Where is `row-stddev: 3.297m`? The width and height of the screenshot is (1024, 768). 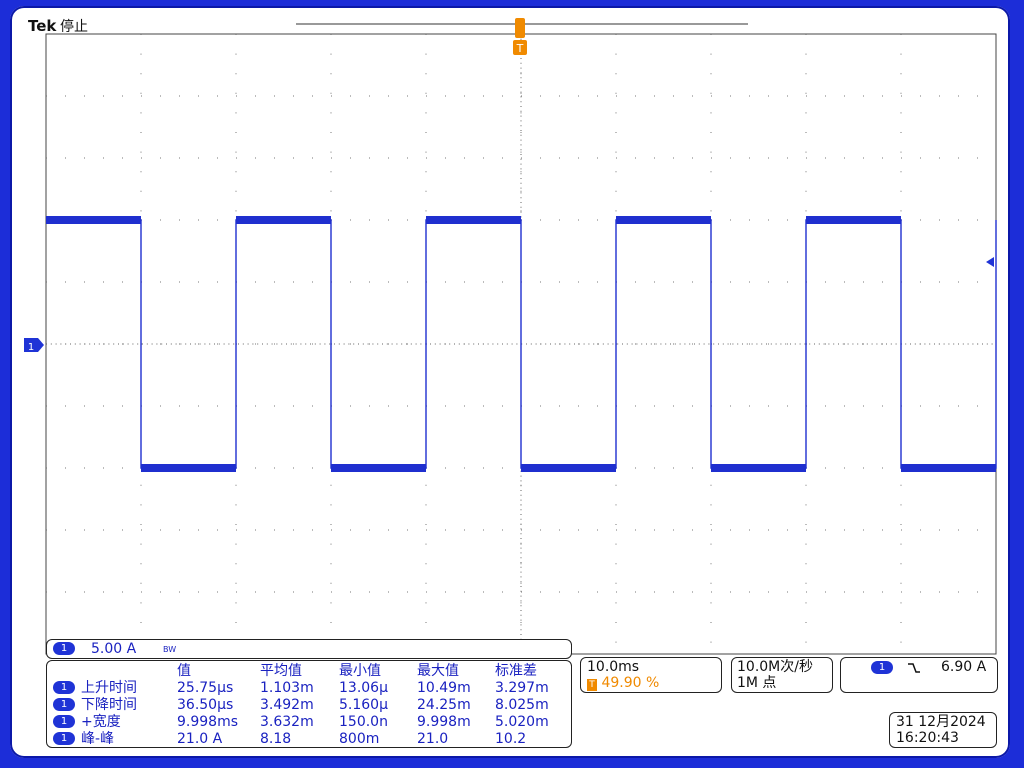 row-stddev: 3.297m is located at coordinates (522, 688).